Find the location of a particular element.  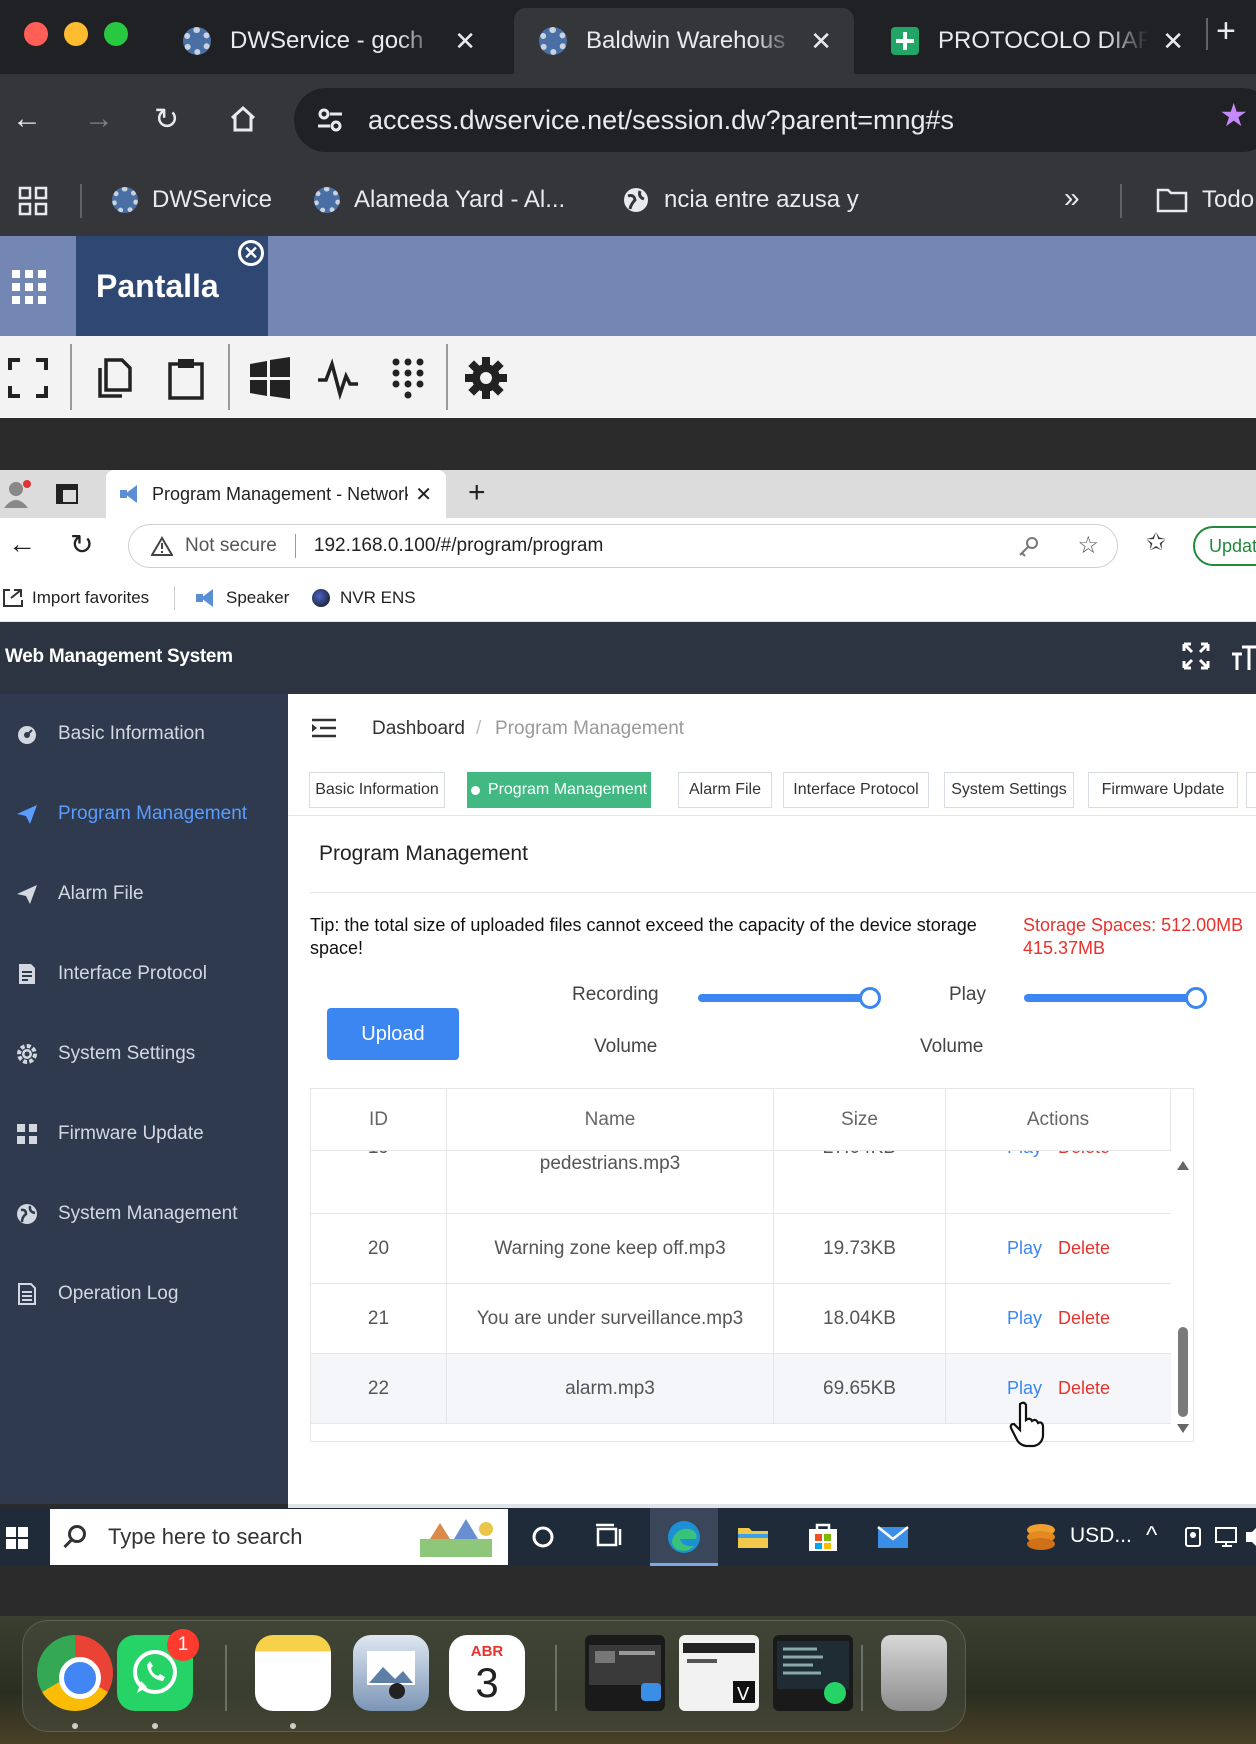

recording-volume-slider is located at coordinates (789, 998).